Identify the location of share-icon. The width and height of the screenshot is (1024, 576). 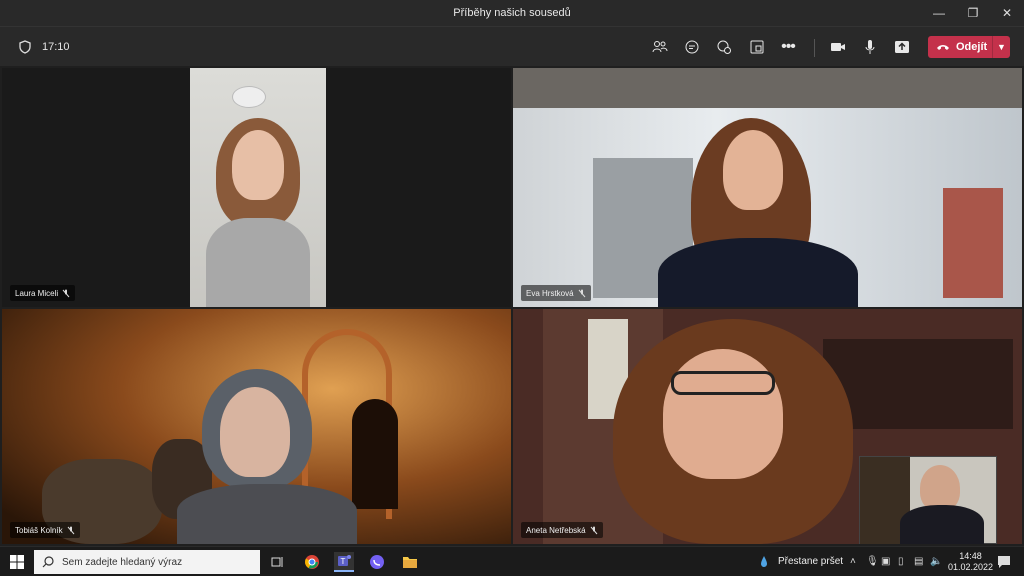
(902, 47).